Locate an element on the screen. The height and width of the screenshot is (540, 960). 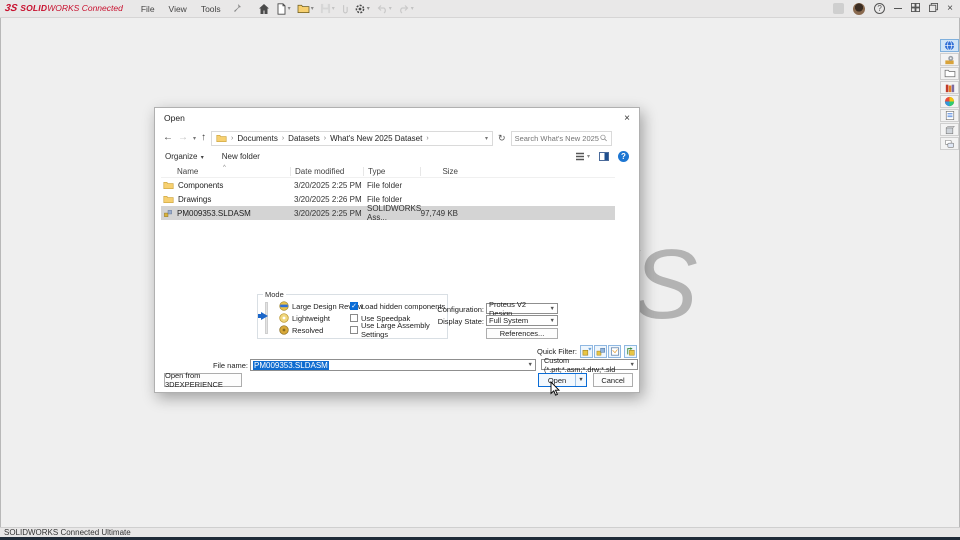
save-caret-icon: ▾ is located at coordinates (333, 9).